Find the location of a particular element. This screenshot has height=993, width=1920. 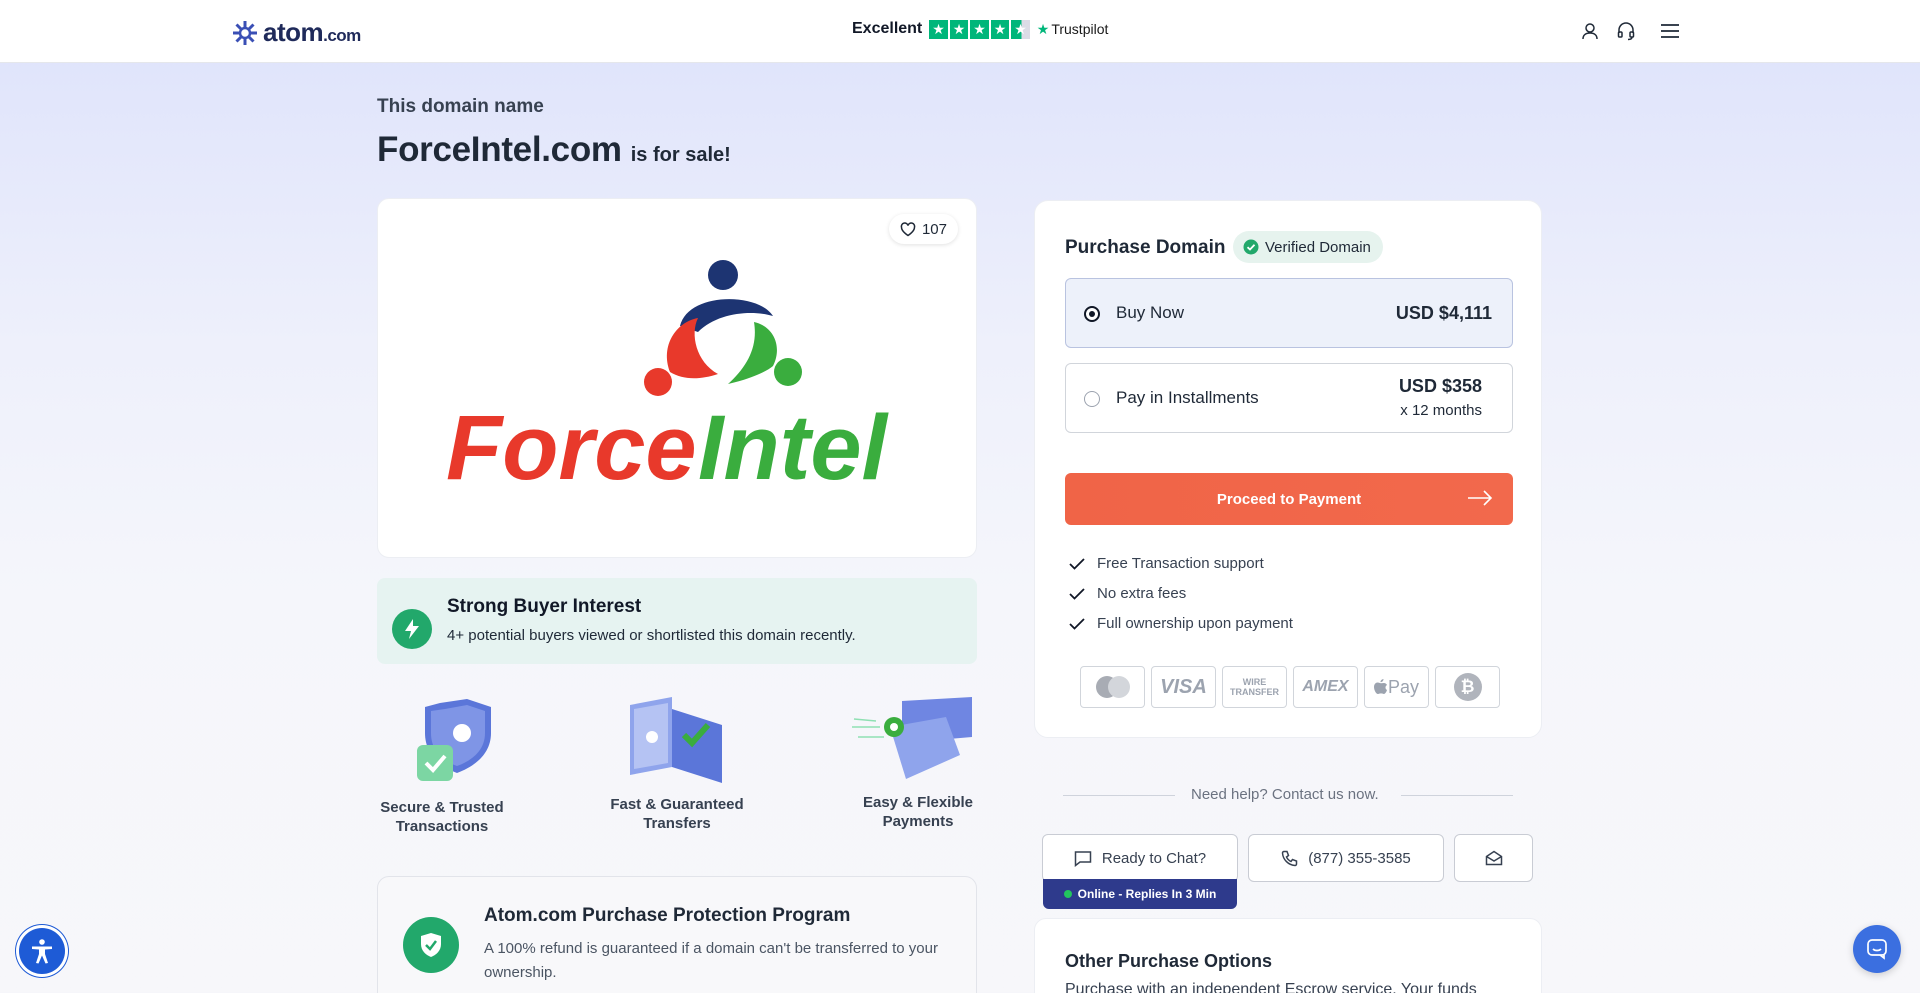

feature-fast-line2: Transfers is located at coordinates (677, 823).